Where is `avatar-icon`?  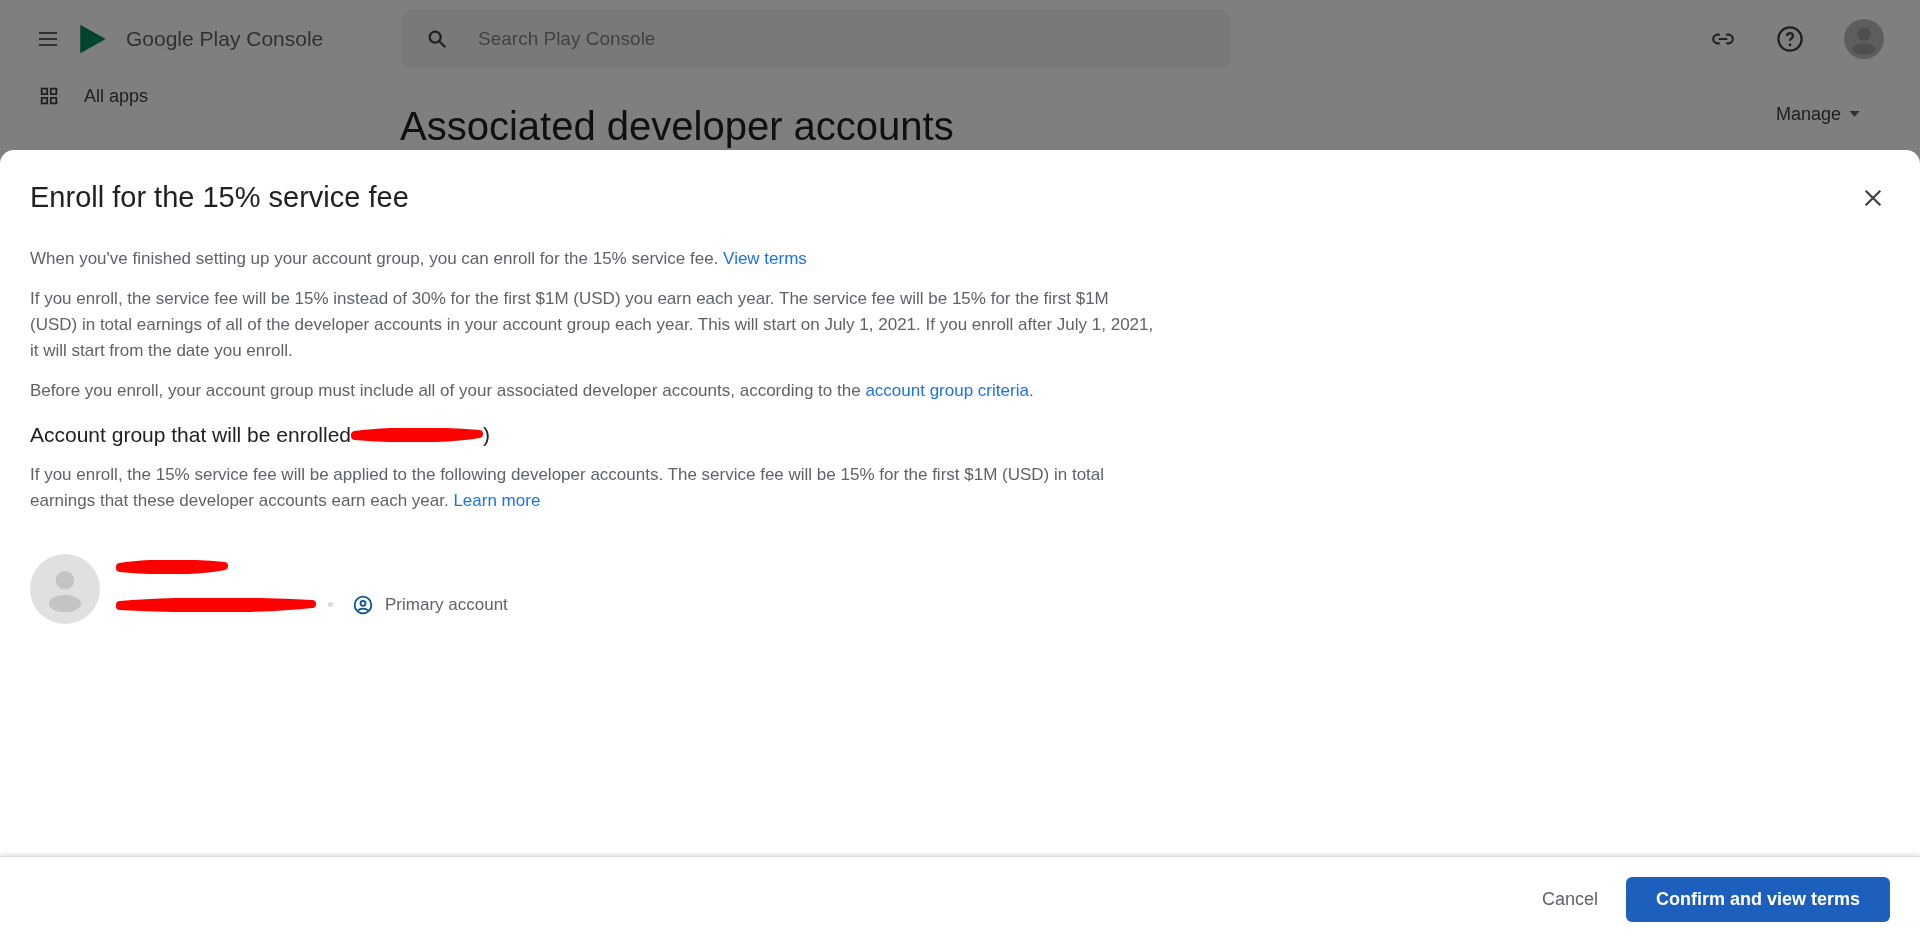
avatar-icon is located at coordinates (1864, 39).